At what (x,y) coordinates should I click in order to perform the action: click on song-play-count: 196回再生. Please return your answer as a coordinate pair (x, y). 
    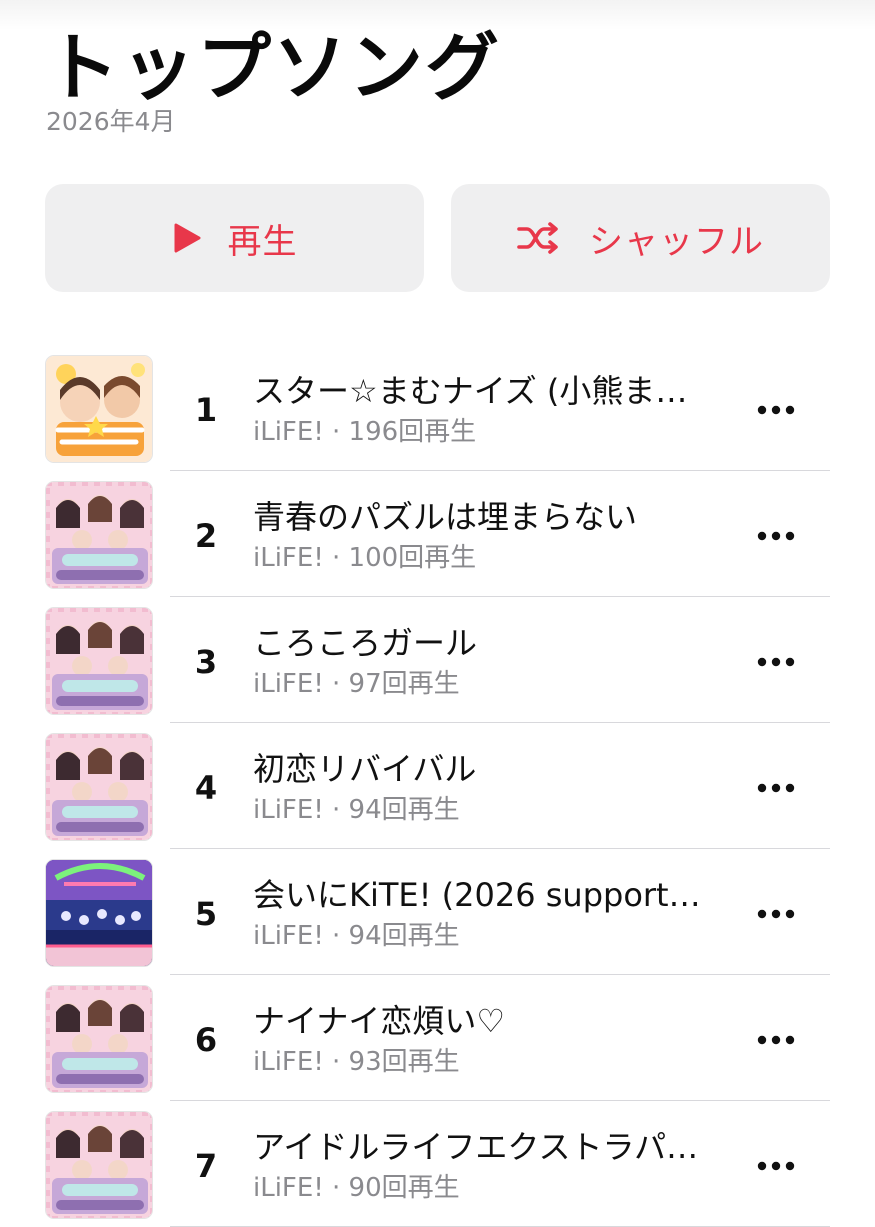
    Looking at the image, I should click on (412, 432).